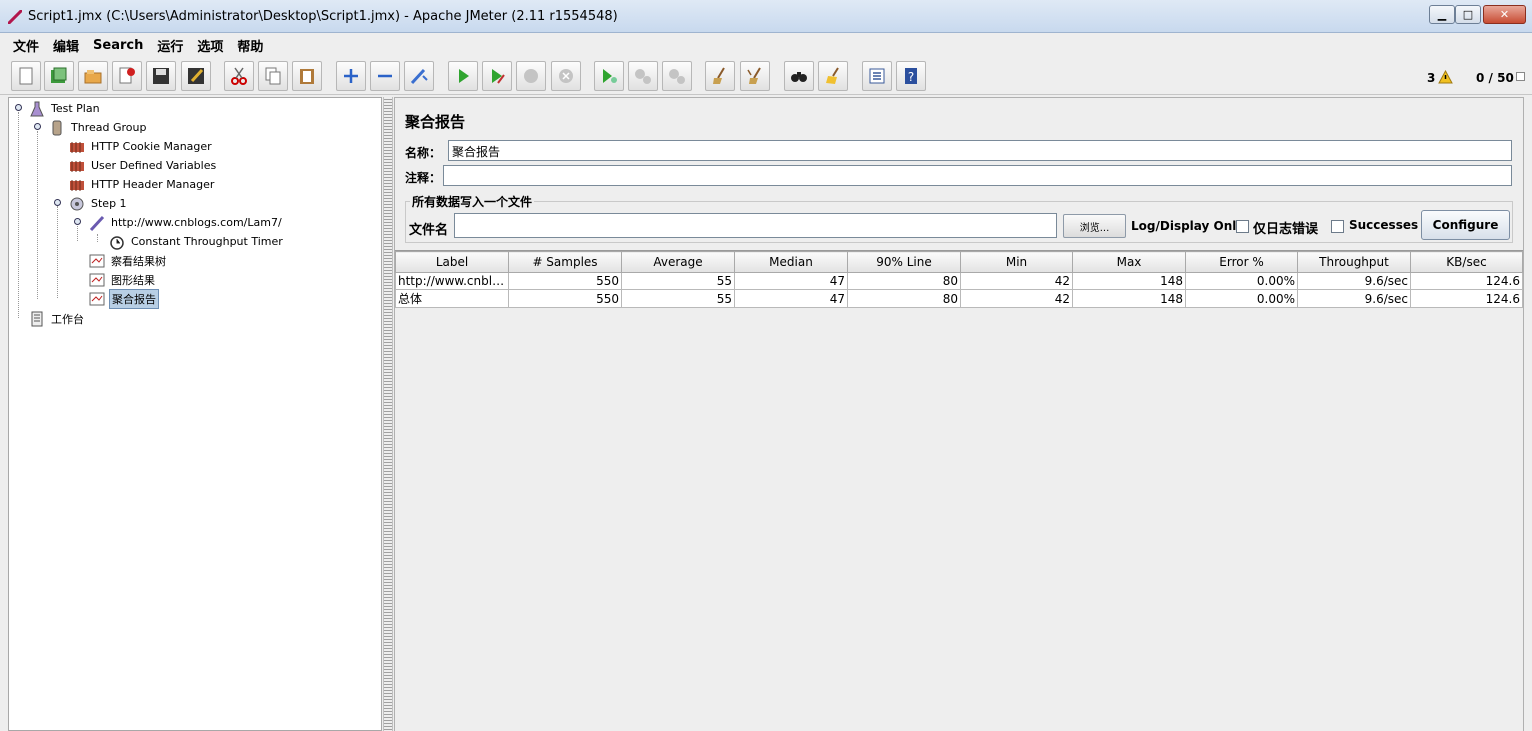 This screenshot has width=1532, height=731. I want to click on menu-options: 选项, so click(210, 45).